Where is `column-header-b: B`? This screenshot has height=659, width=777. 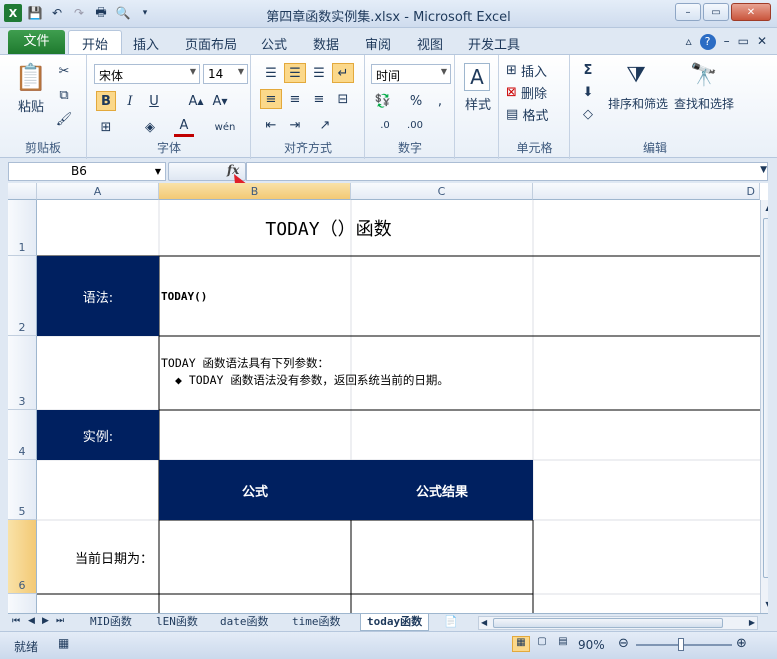
column-header-b: B is located at coordinates (255, 191).